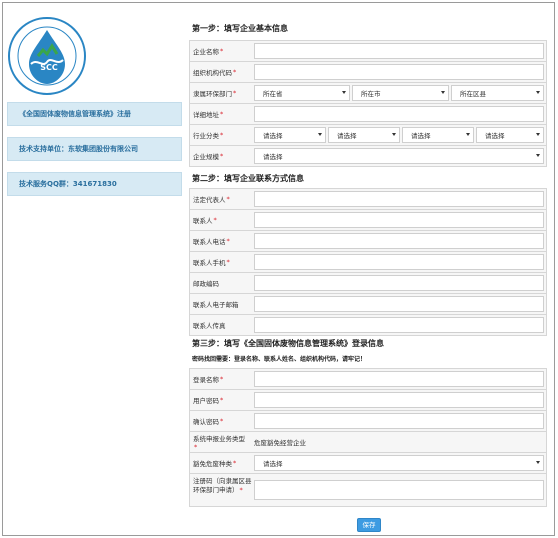 The image size is (558, 538). Describe the element at coordinates (302, 93) in the screenshot. I see `province-select: 所在省` at that location.